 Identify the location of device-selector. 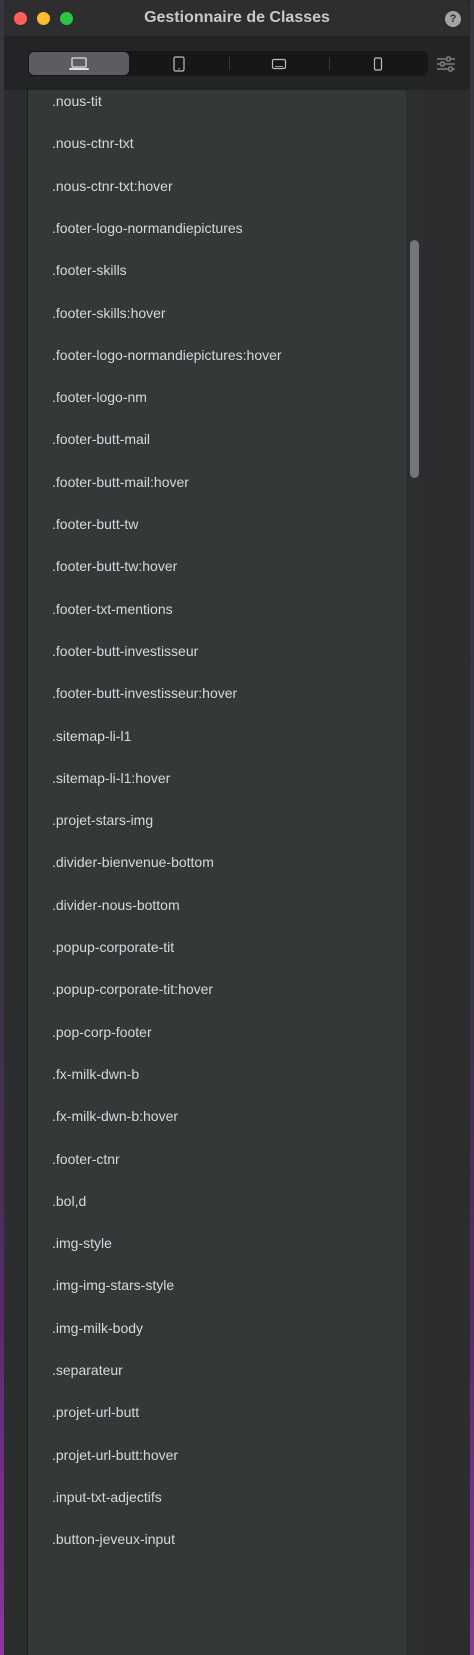
(228, 63).